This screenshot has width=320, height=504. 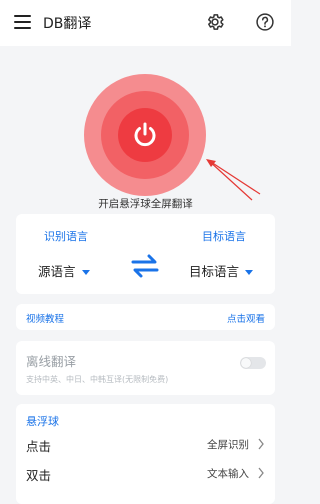 I want to click on floating-ball-header: 悬浮球, so click(x=42, y=421).